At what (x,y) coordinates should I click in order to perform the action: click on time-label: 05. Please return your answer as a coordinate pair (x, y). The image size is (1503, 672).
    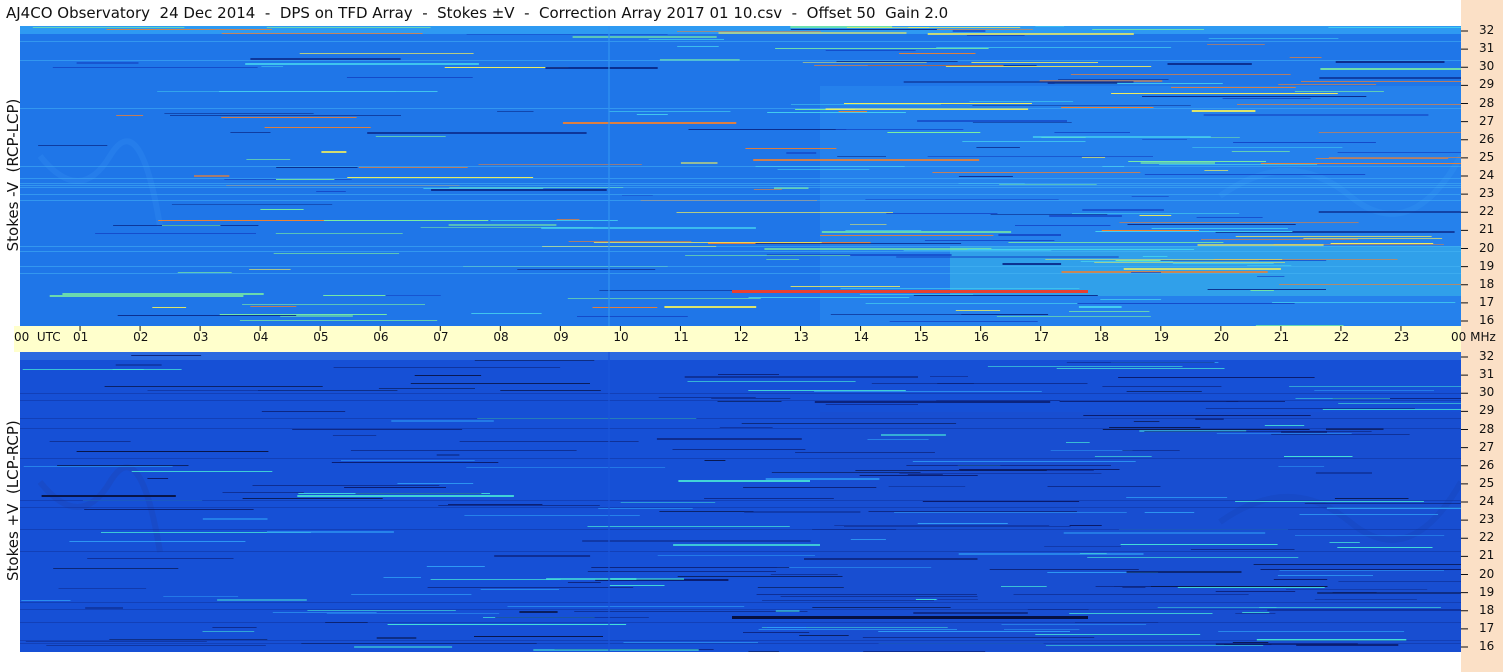
    Looking at the image, I should click on (321, 337).